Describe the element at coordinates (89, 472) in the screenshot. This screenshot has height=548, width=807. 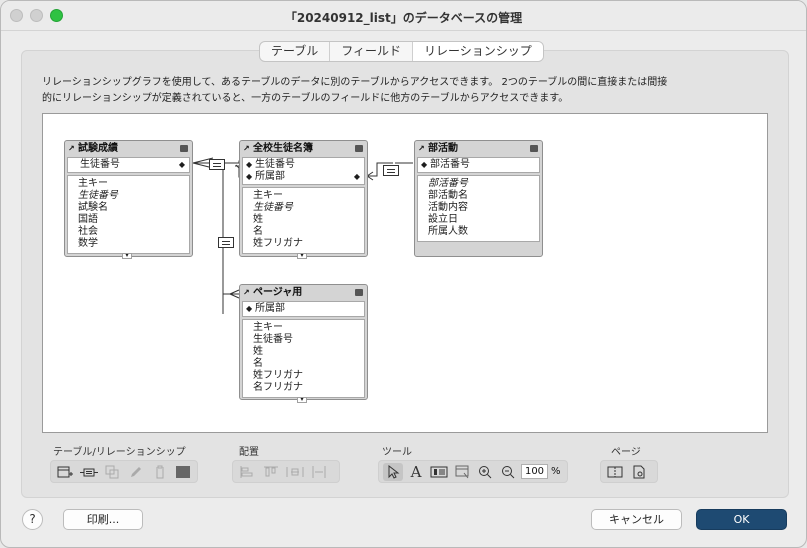
I see `add-relationship-icon` at that location.